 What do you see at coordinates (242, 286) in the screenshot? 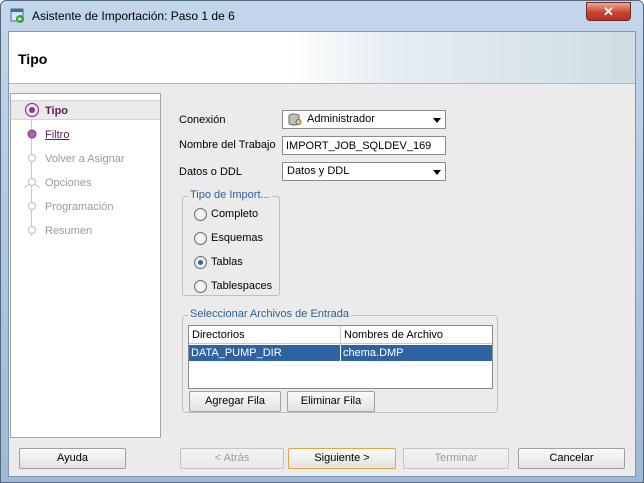
I see `radio-label: Tablespaces` at bounding box center [242, 286].